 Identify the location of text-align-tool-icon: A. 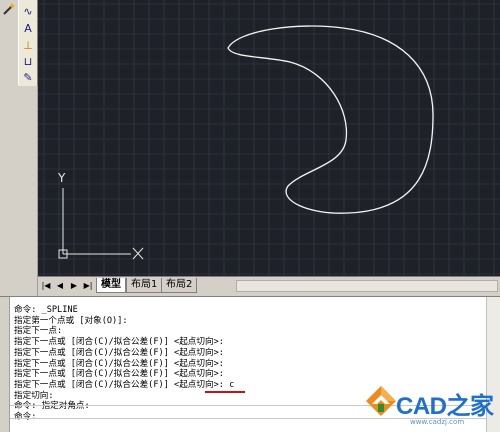
(28, 28).